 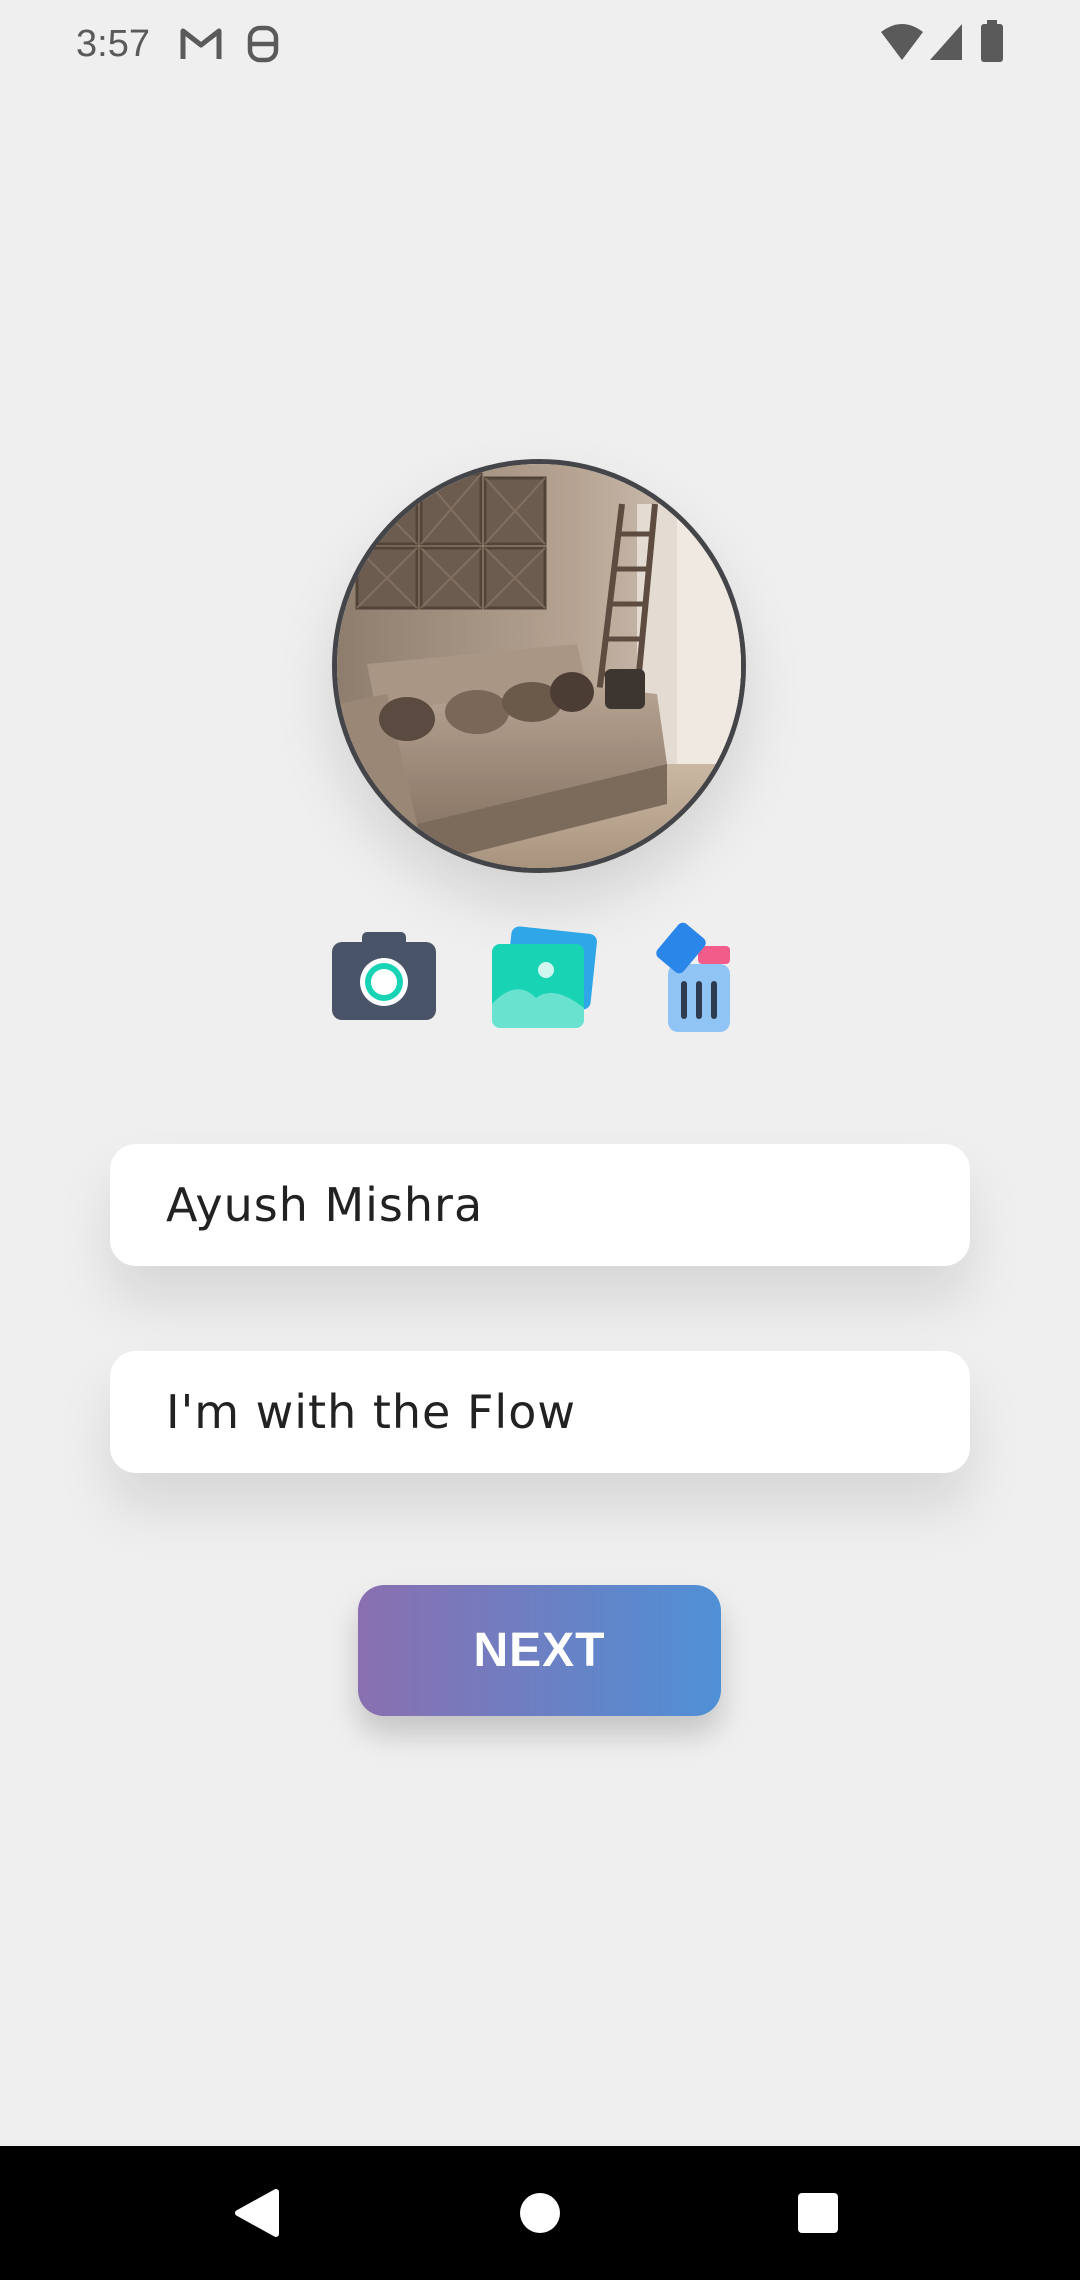 I want to click on next-button: NEXT, so click(x=539, y=1650).